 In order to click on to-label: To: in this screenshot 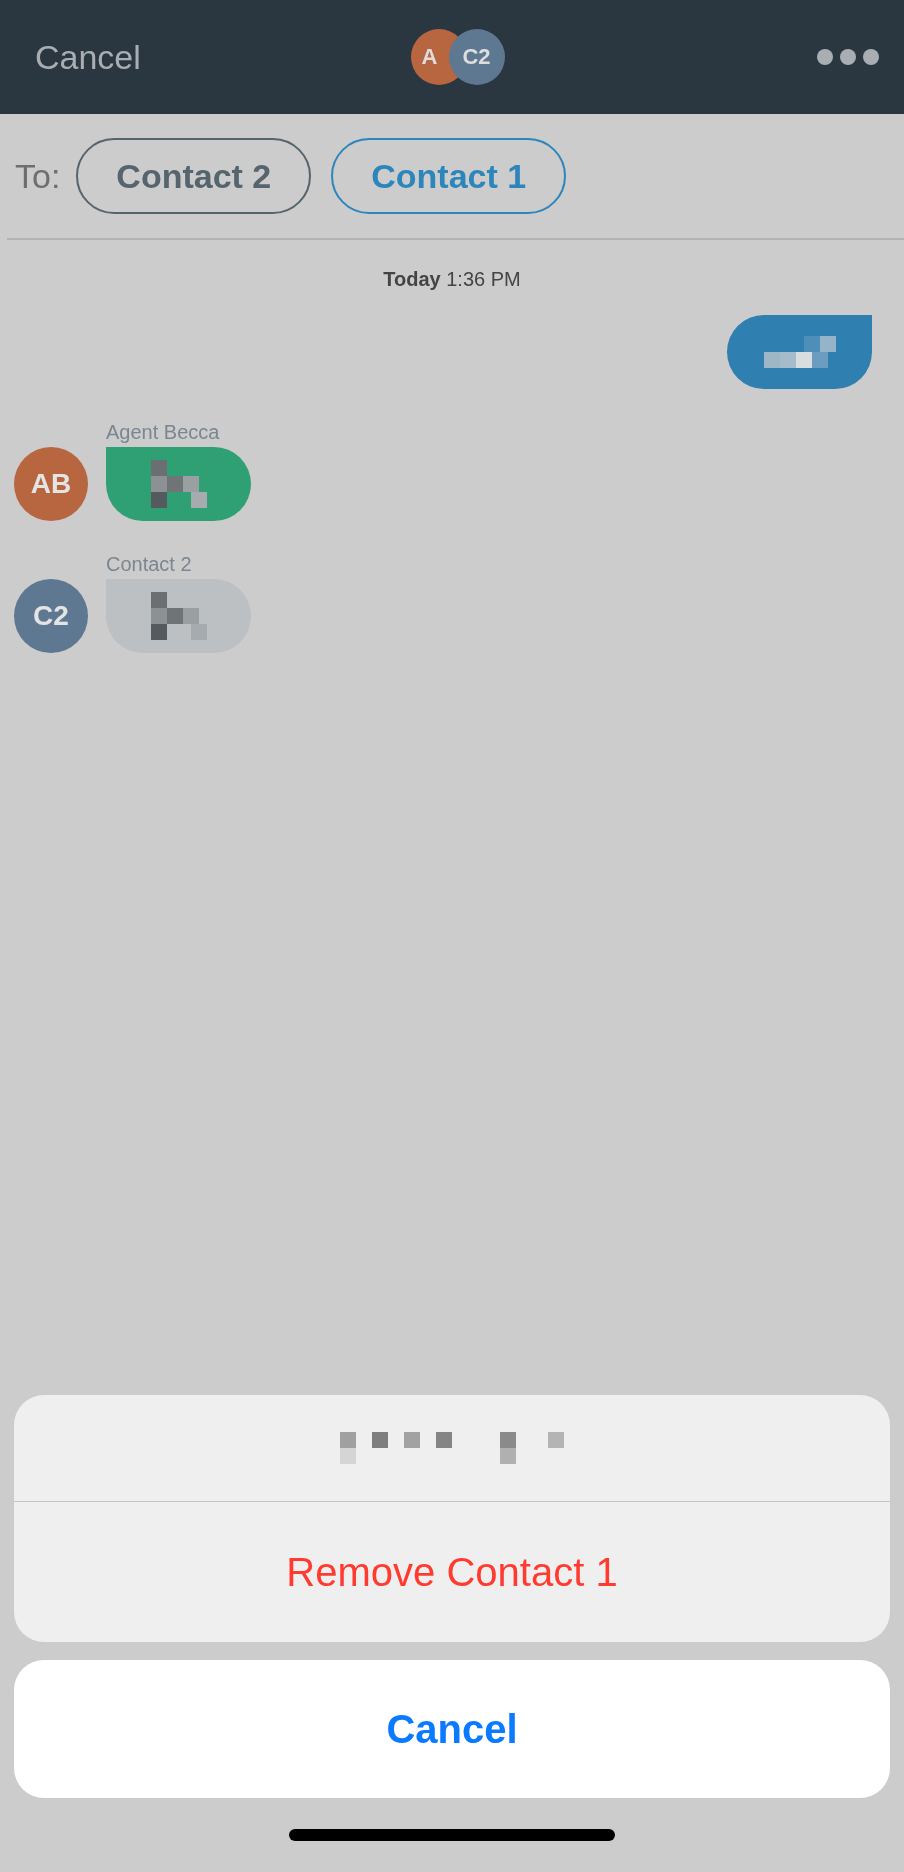, I will do `click(38, 176)`.